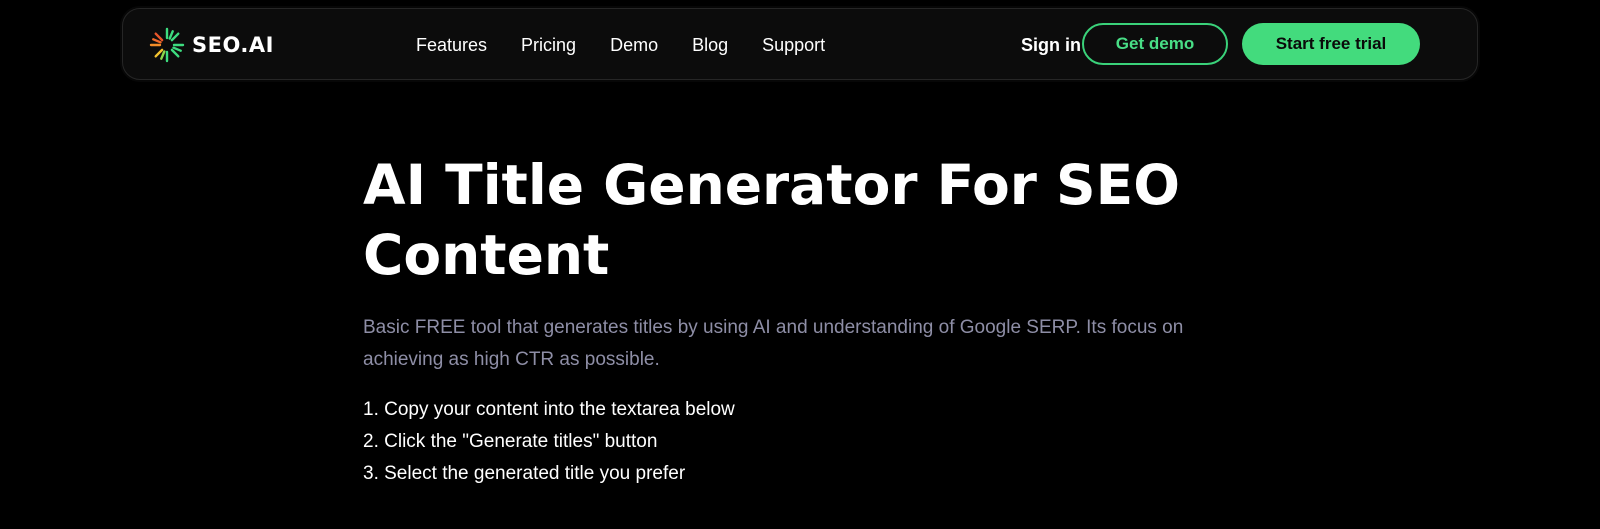  What do you see at coordinates (1331, 44) in the screenshot?
I see `start-free-trial-button: Start free trial` at bounding box center [1331, 44].